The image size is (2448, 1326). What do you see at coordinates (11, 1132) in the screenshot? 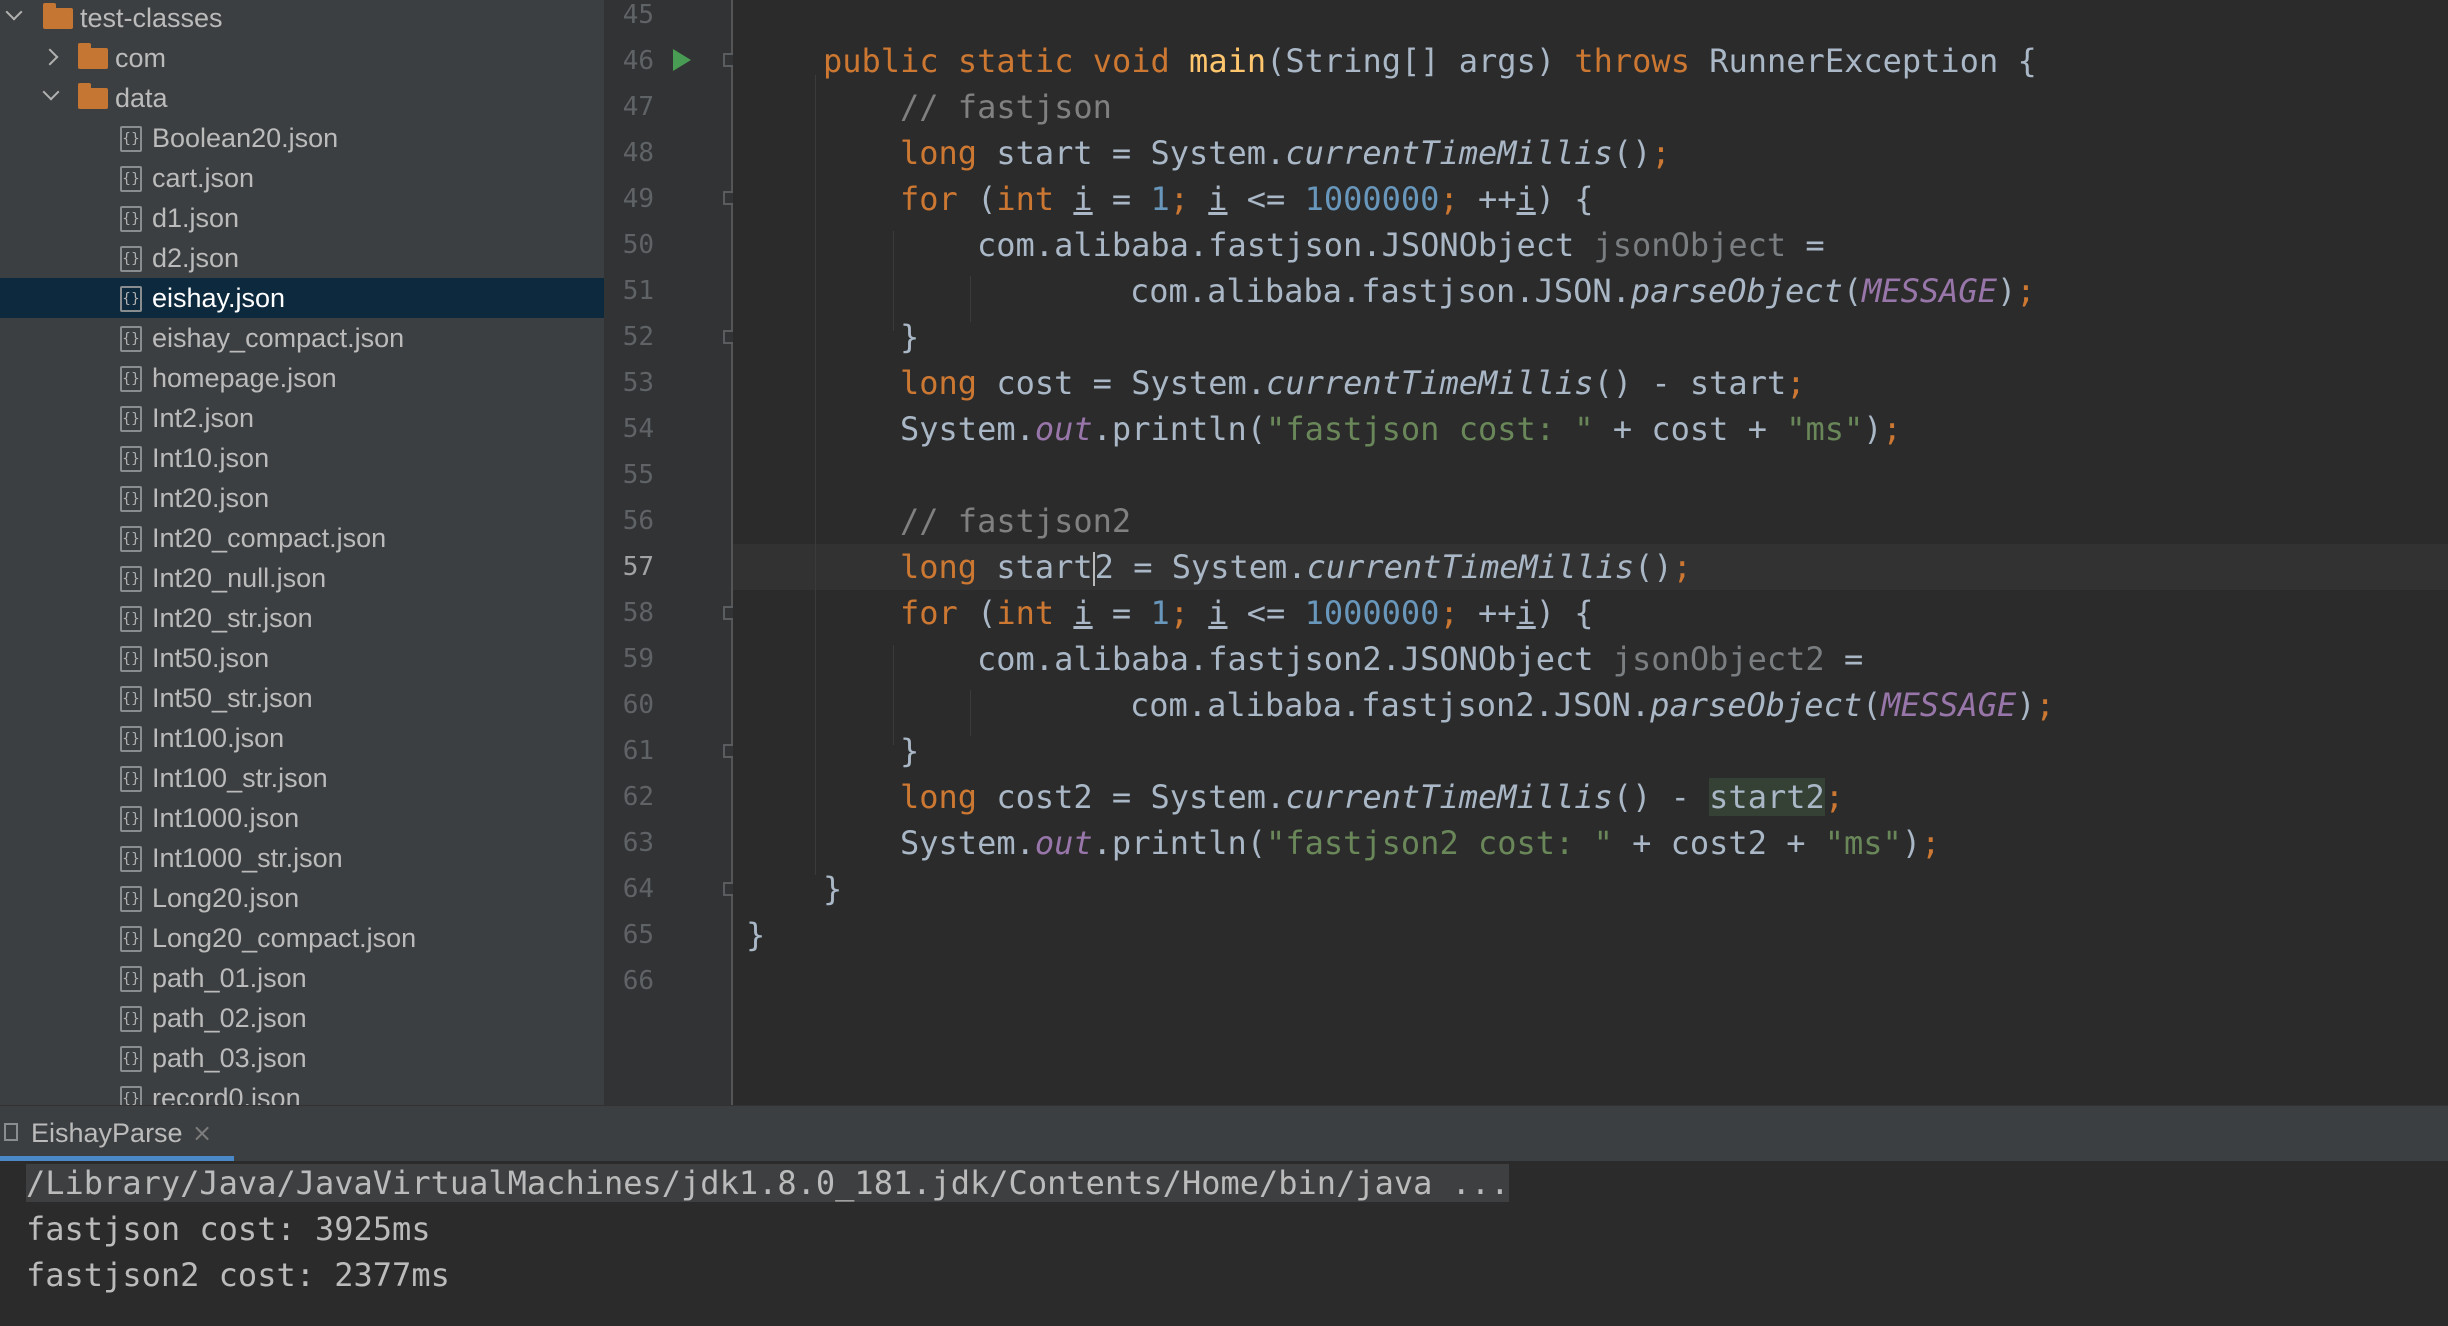
I see `console-icon` at bounding box center [11, 1132].